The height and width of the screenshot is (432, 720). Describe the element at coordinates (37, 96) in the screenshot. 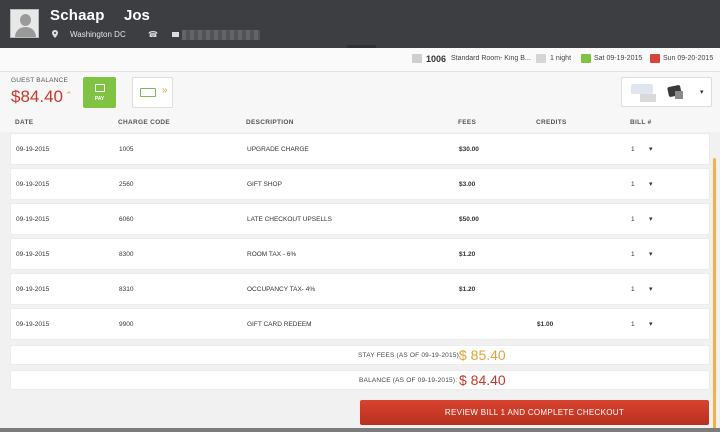

I see `guest-balance-value: $84.40` at that location.